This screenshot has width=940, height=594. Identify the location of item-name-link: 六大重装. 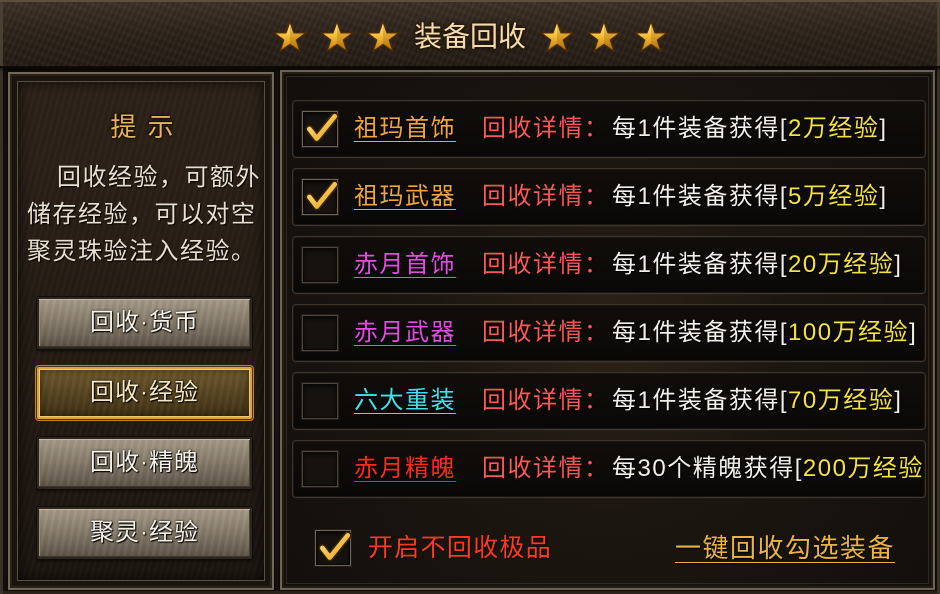
(405, 401).